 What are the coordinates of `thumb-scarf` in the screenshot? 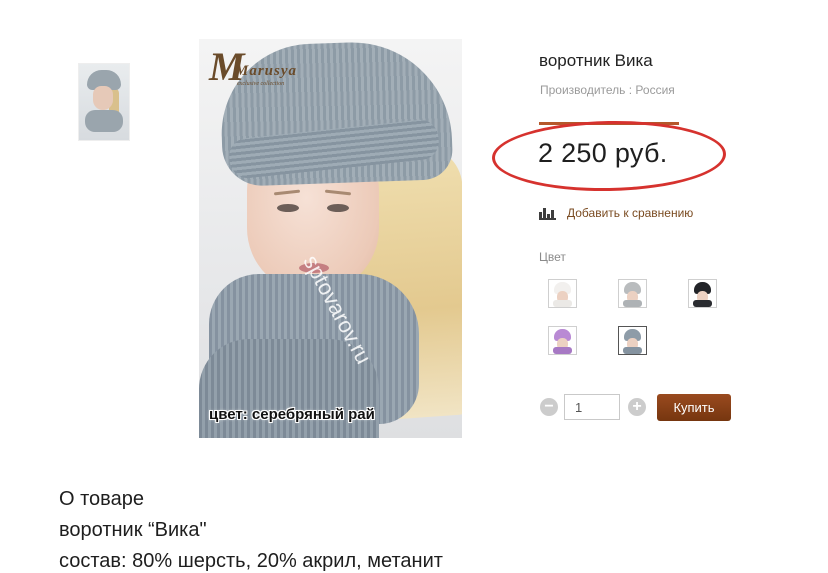 It's located at (104, 121).